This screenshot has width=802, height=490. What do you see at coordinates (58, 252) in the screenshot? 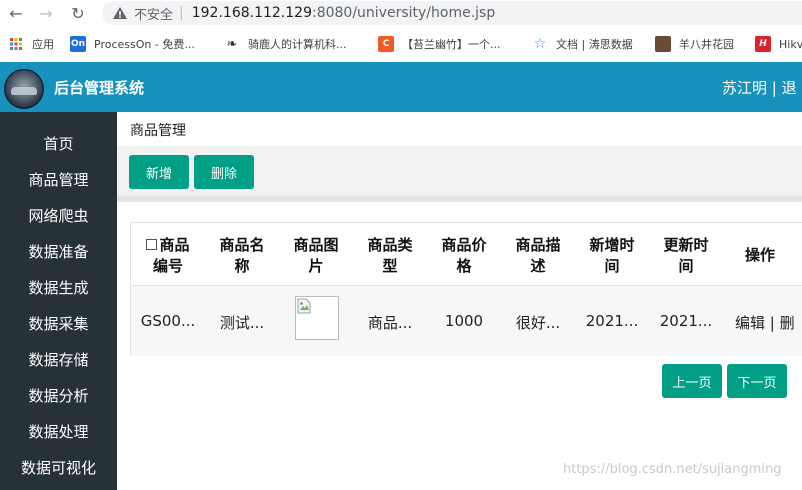
I see `sidebar-item-data-prep: 数据准备` at bounding box center [58, 252].